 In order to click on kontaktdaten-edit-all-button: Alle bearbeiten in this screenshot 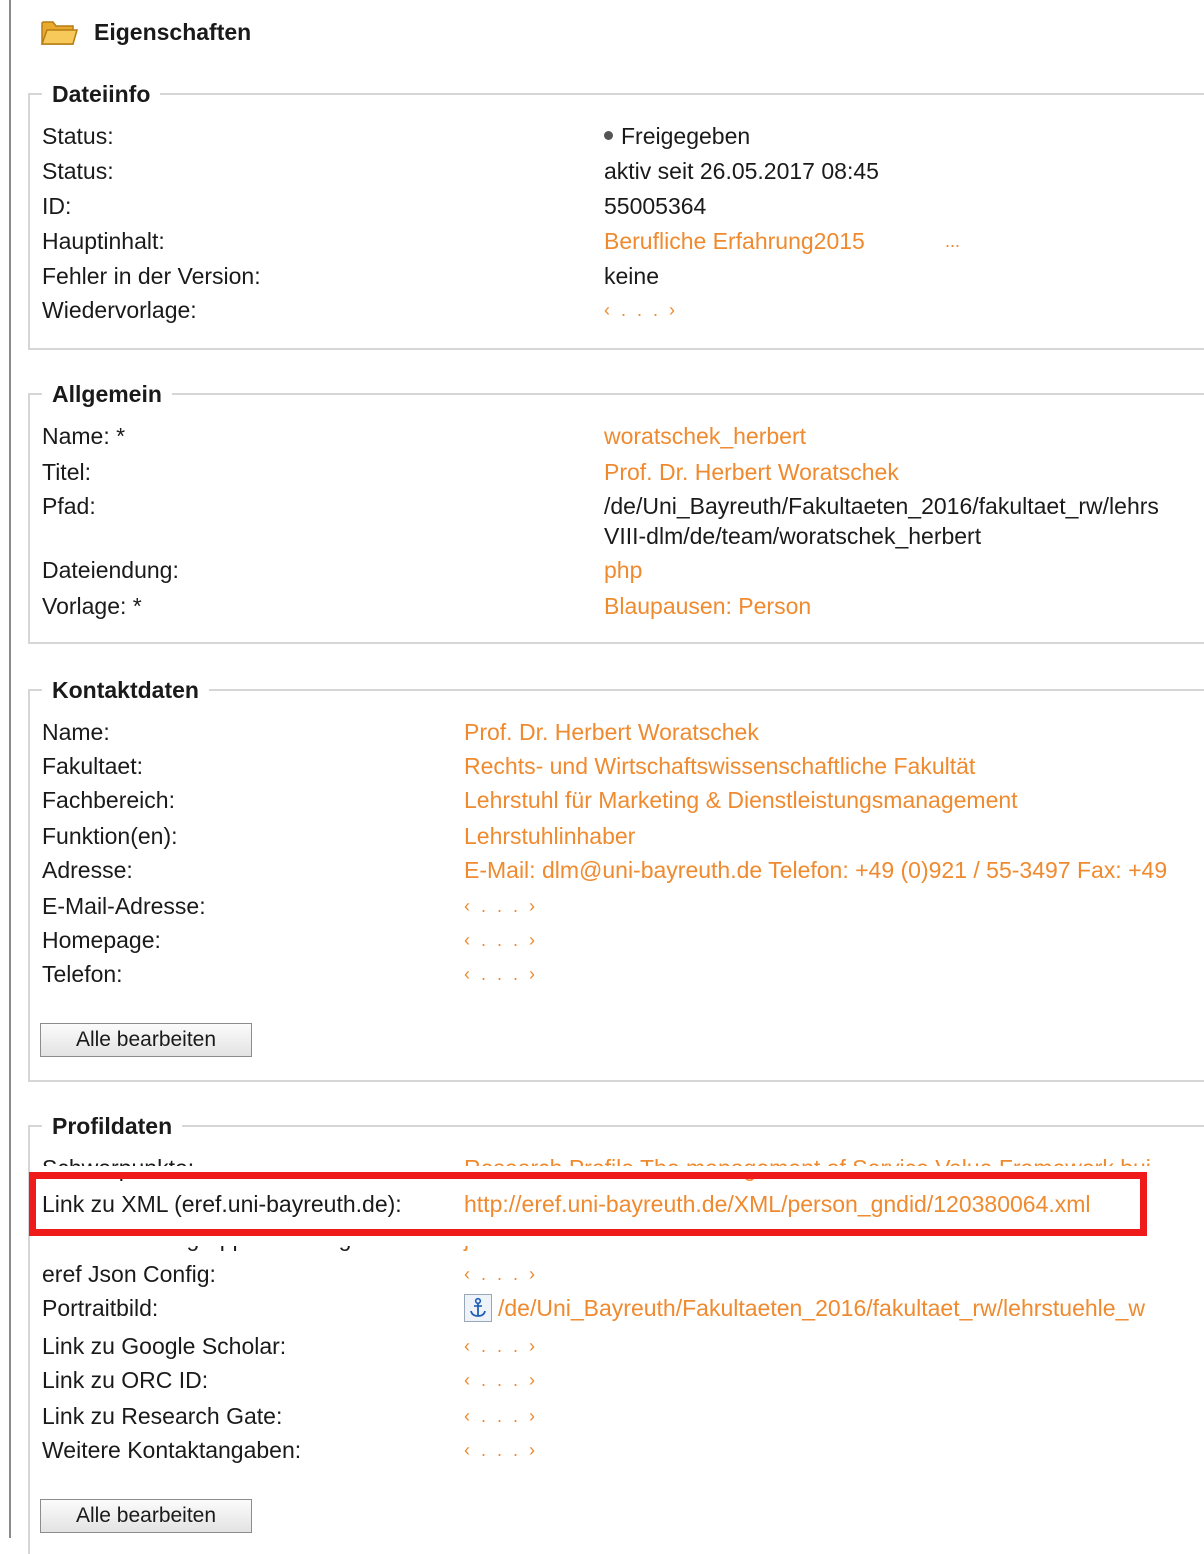, I will do `click(146, 1040)`.